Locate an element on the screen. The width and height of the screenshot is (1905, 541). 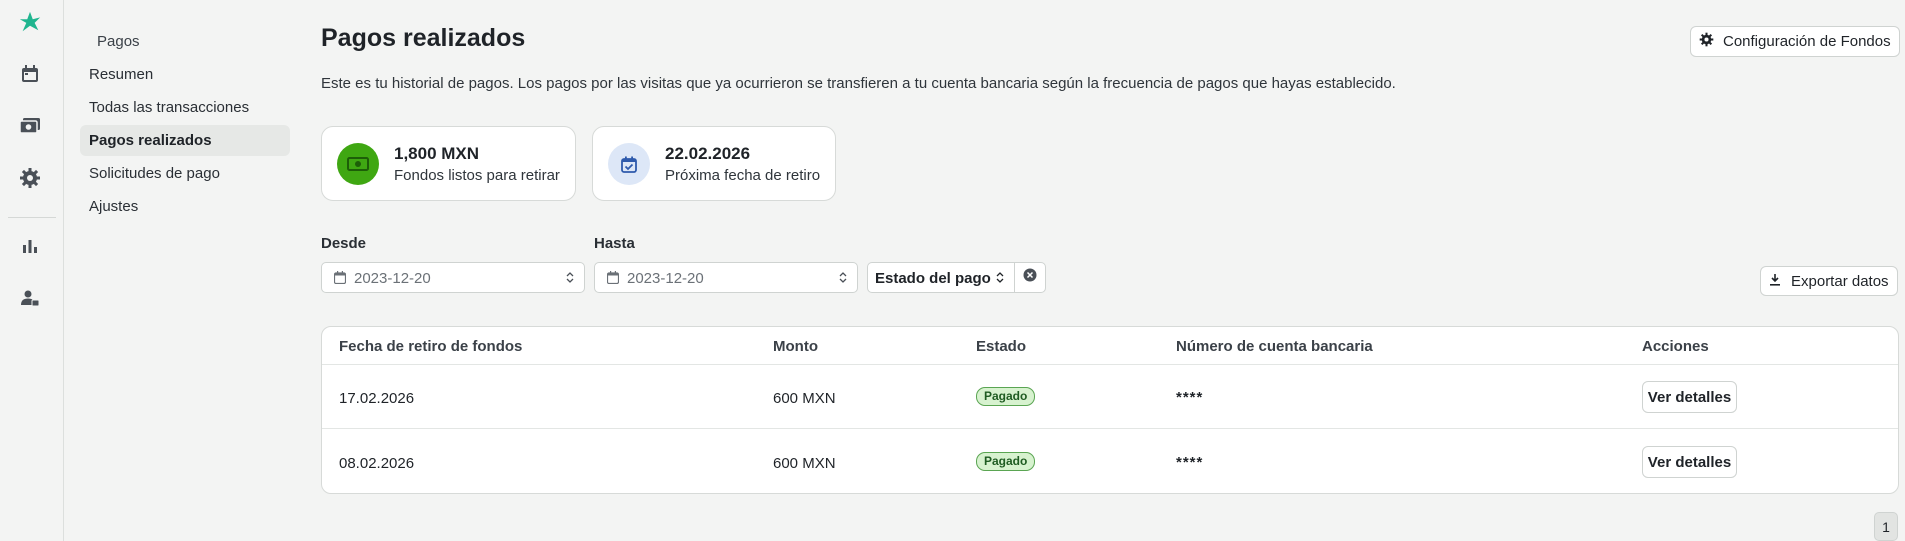
funds-available-value: 1,800 MXN is located at coordinates (437, 153).